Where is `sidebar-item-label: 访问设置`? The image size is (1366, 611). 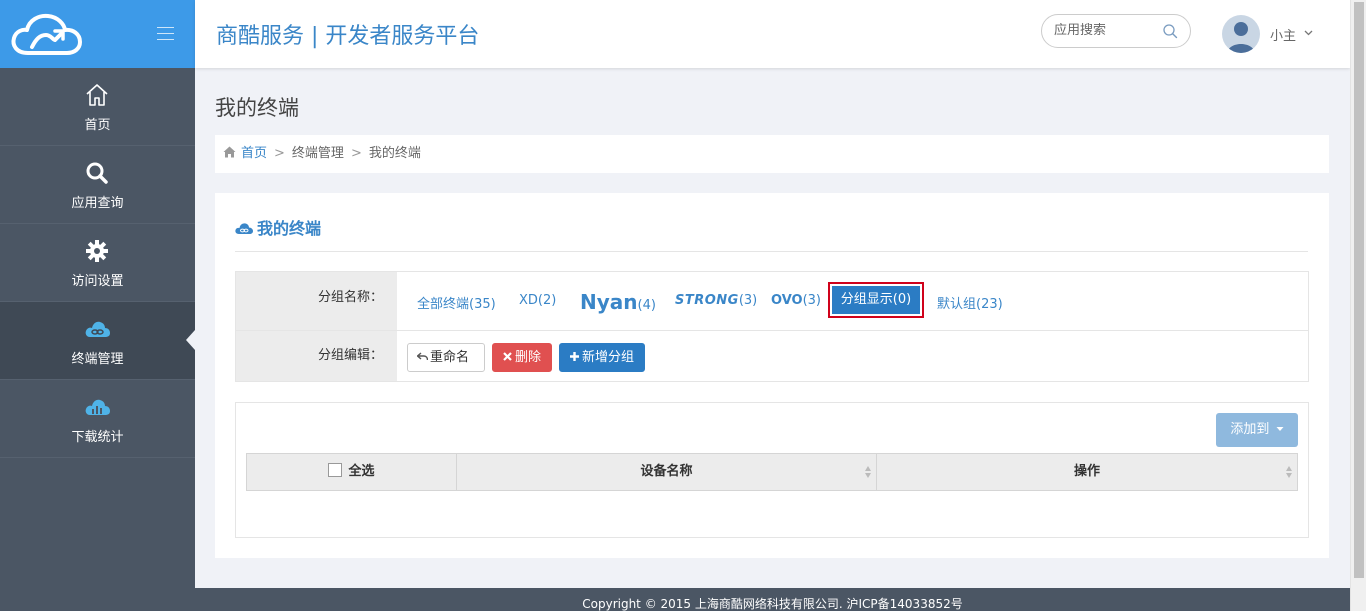 sidebar-item-label: 访问设置 is located at coordinates (97, 281).